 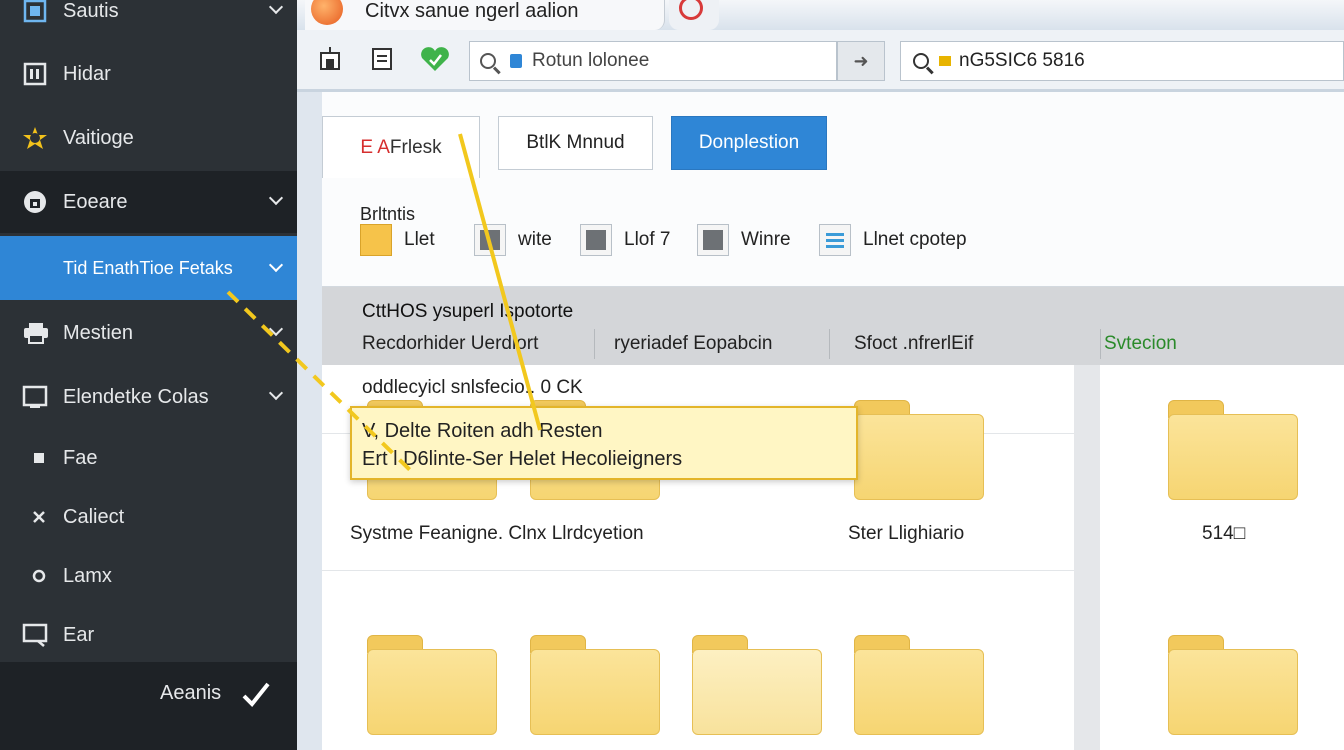 What do you see at coordinates (513, 240) in the screenshot?
I see `ribbon-item-wite: wite` at bounding box center [513, 240].